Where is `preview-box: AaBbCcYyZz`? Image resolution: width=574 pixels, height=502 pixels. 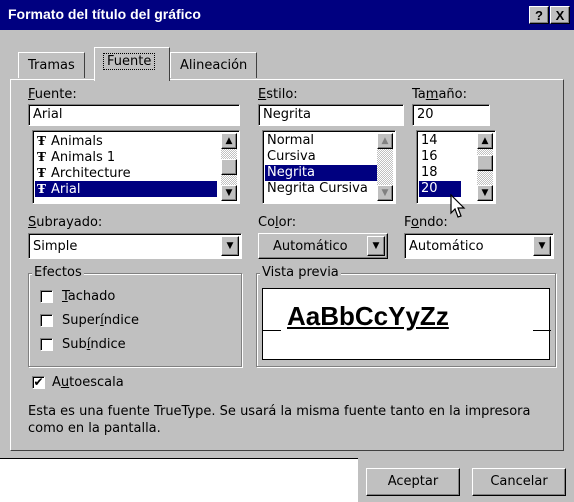 preview-box: AaBbCcYyZz is located at coordinates (406, 324).